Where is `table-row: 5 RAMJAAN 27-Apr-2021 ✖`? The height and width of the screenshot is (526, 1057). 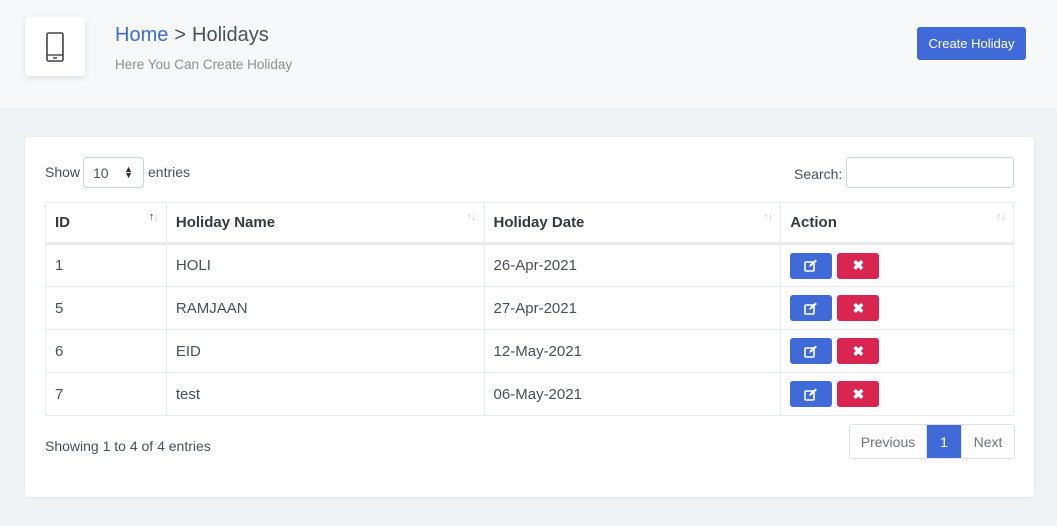 table-row: 5 RAMJAAN 27-Apr-2021 ✖ is located at coordinates (529, 308).